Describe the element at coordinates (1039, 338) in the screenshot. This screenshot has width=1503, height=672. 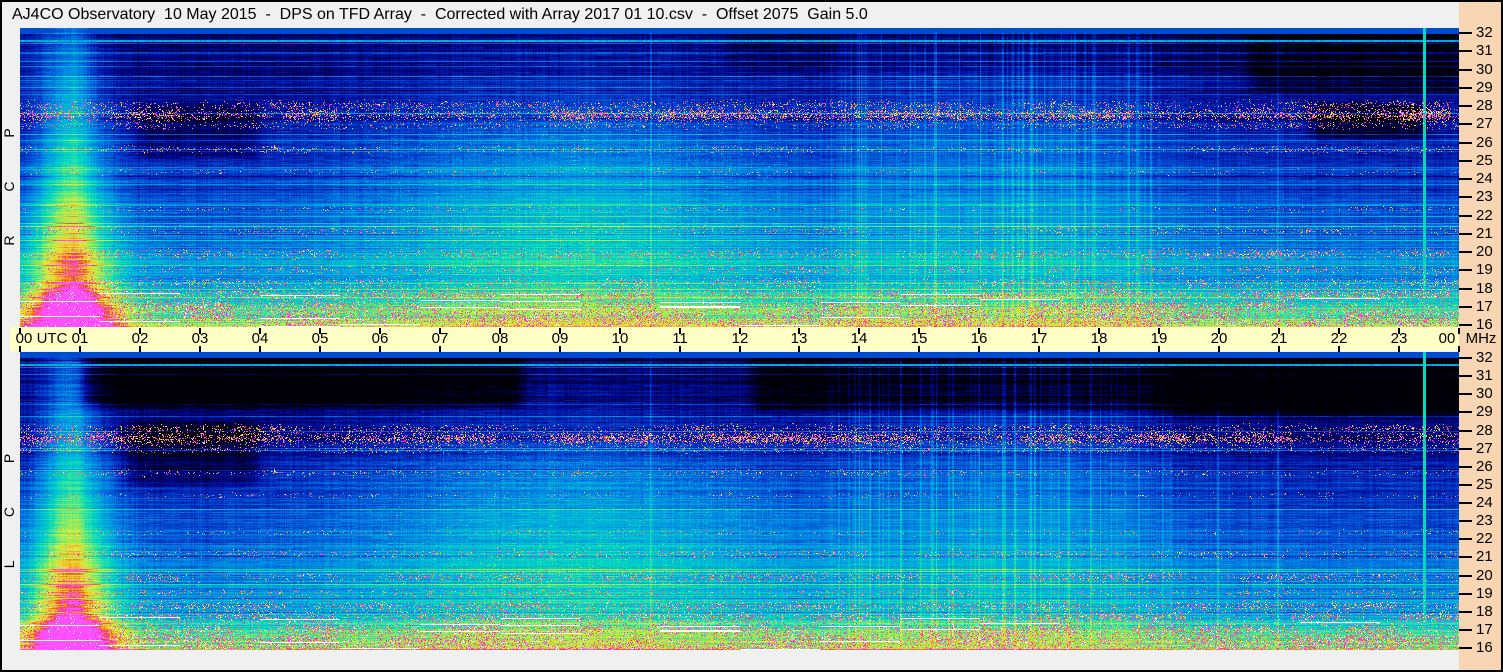
I see `hour-label: 17` at that location.